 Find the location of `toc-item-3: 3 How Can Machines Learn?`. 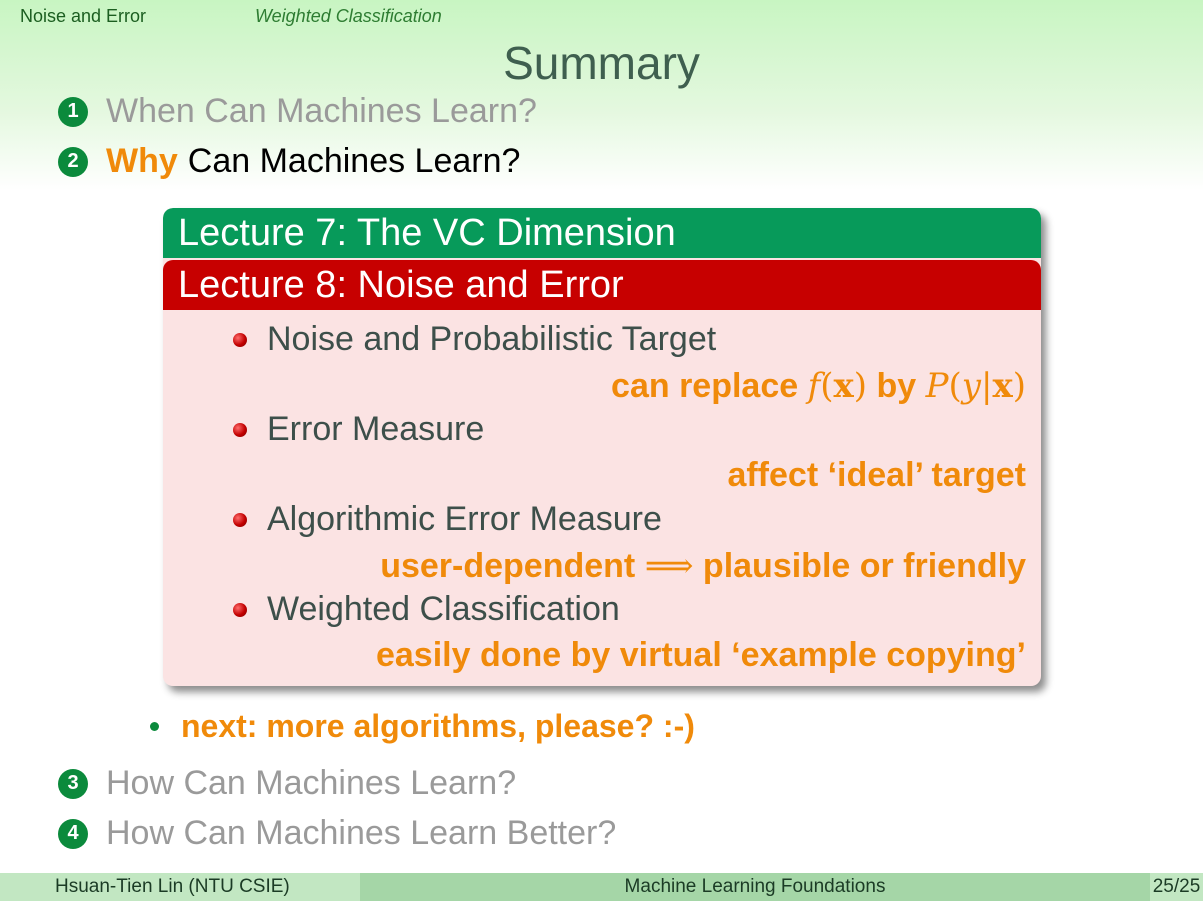

toc-item-3: 3 How Can Machines Learn? is located at coordinates (287, 783).